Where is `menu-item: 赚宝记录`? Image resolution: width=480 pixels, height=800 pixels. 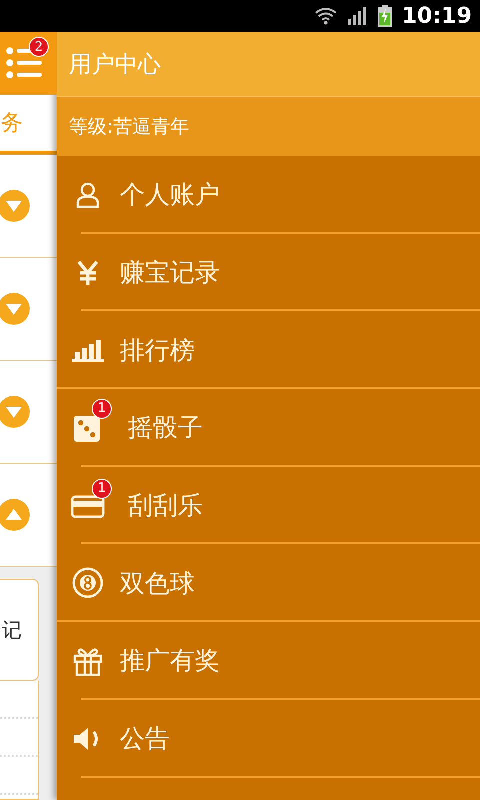 menu-item: 赚宝记录 is located at coordinates (268, 273).